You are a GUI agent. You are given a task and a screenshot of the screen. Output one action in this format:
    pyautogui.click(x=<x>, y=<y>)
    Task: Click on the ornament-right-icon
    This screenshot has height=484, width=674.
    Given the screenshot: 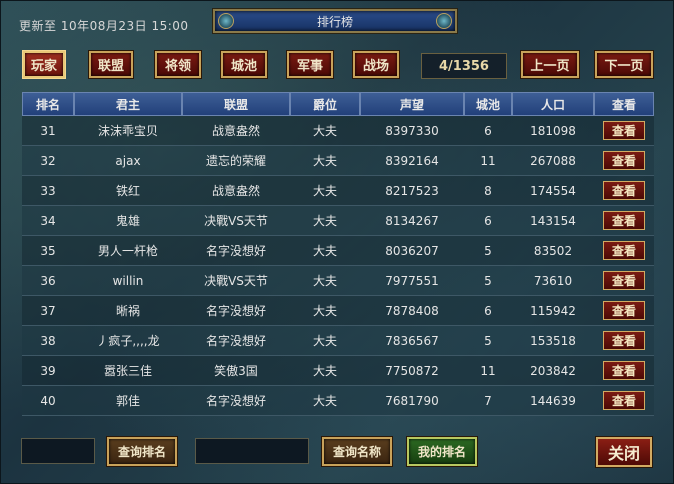 What is the action you would take?
    pyautogui.click(x=444, y=21)
    